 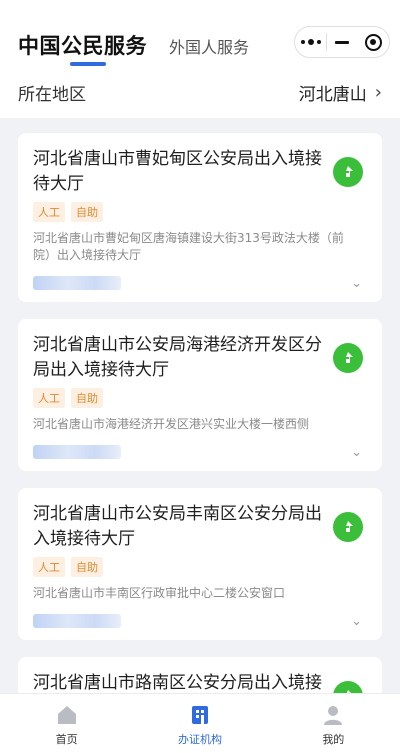 What do you see at coordinates (177, 526) in the screenshot?
I see `office-title: 河北省唐山市公安局丰南区公安分局出入境接待大厅` at bounding box center [177, 526].